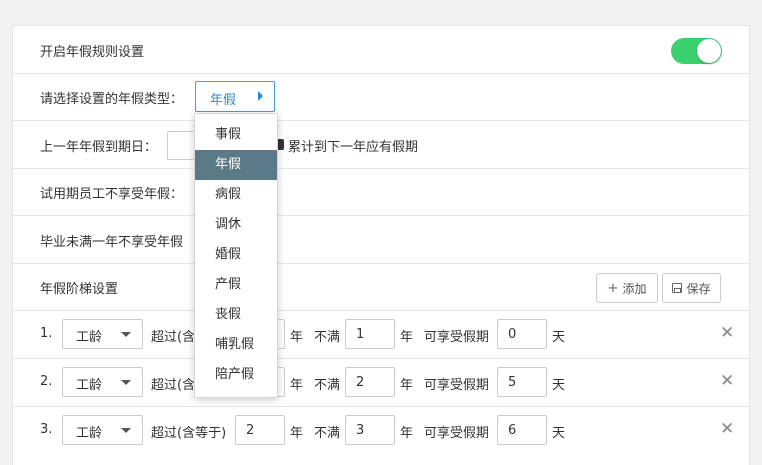 The height and width of the screenshot is (465, 762). What do you see at coordinates (522, 430) in the screenshot?
I see `days-input: 6` at bounding box center [522, 430].